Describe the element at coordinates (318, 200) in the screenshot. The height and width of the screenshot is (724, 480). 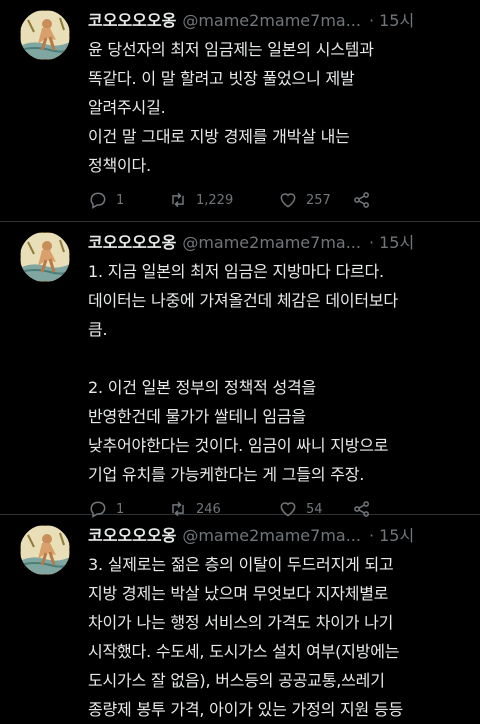
I see `like-count: 257` at that location.